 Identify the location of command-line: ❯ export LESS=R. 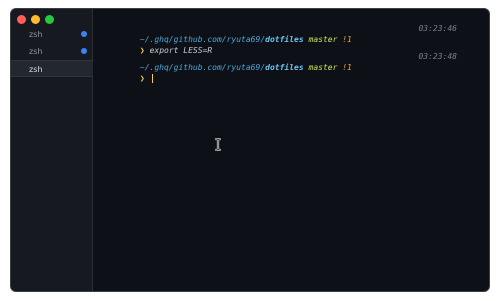
(296, 44).